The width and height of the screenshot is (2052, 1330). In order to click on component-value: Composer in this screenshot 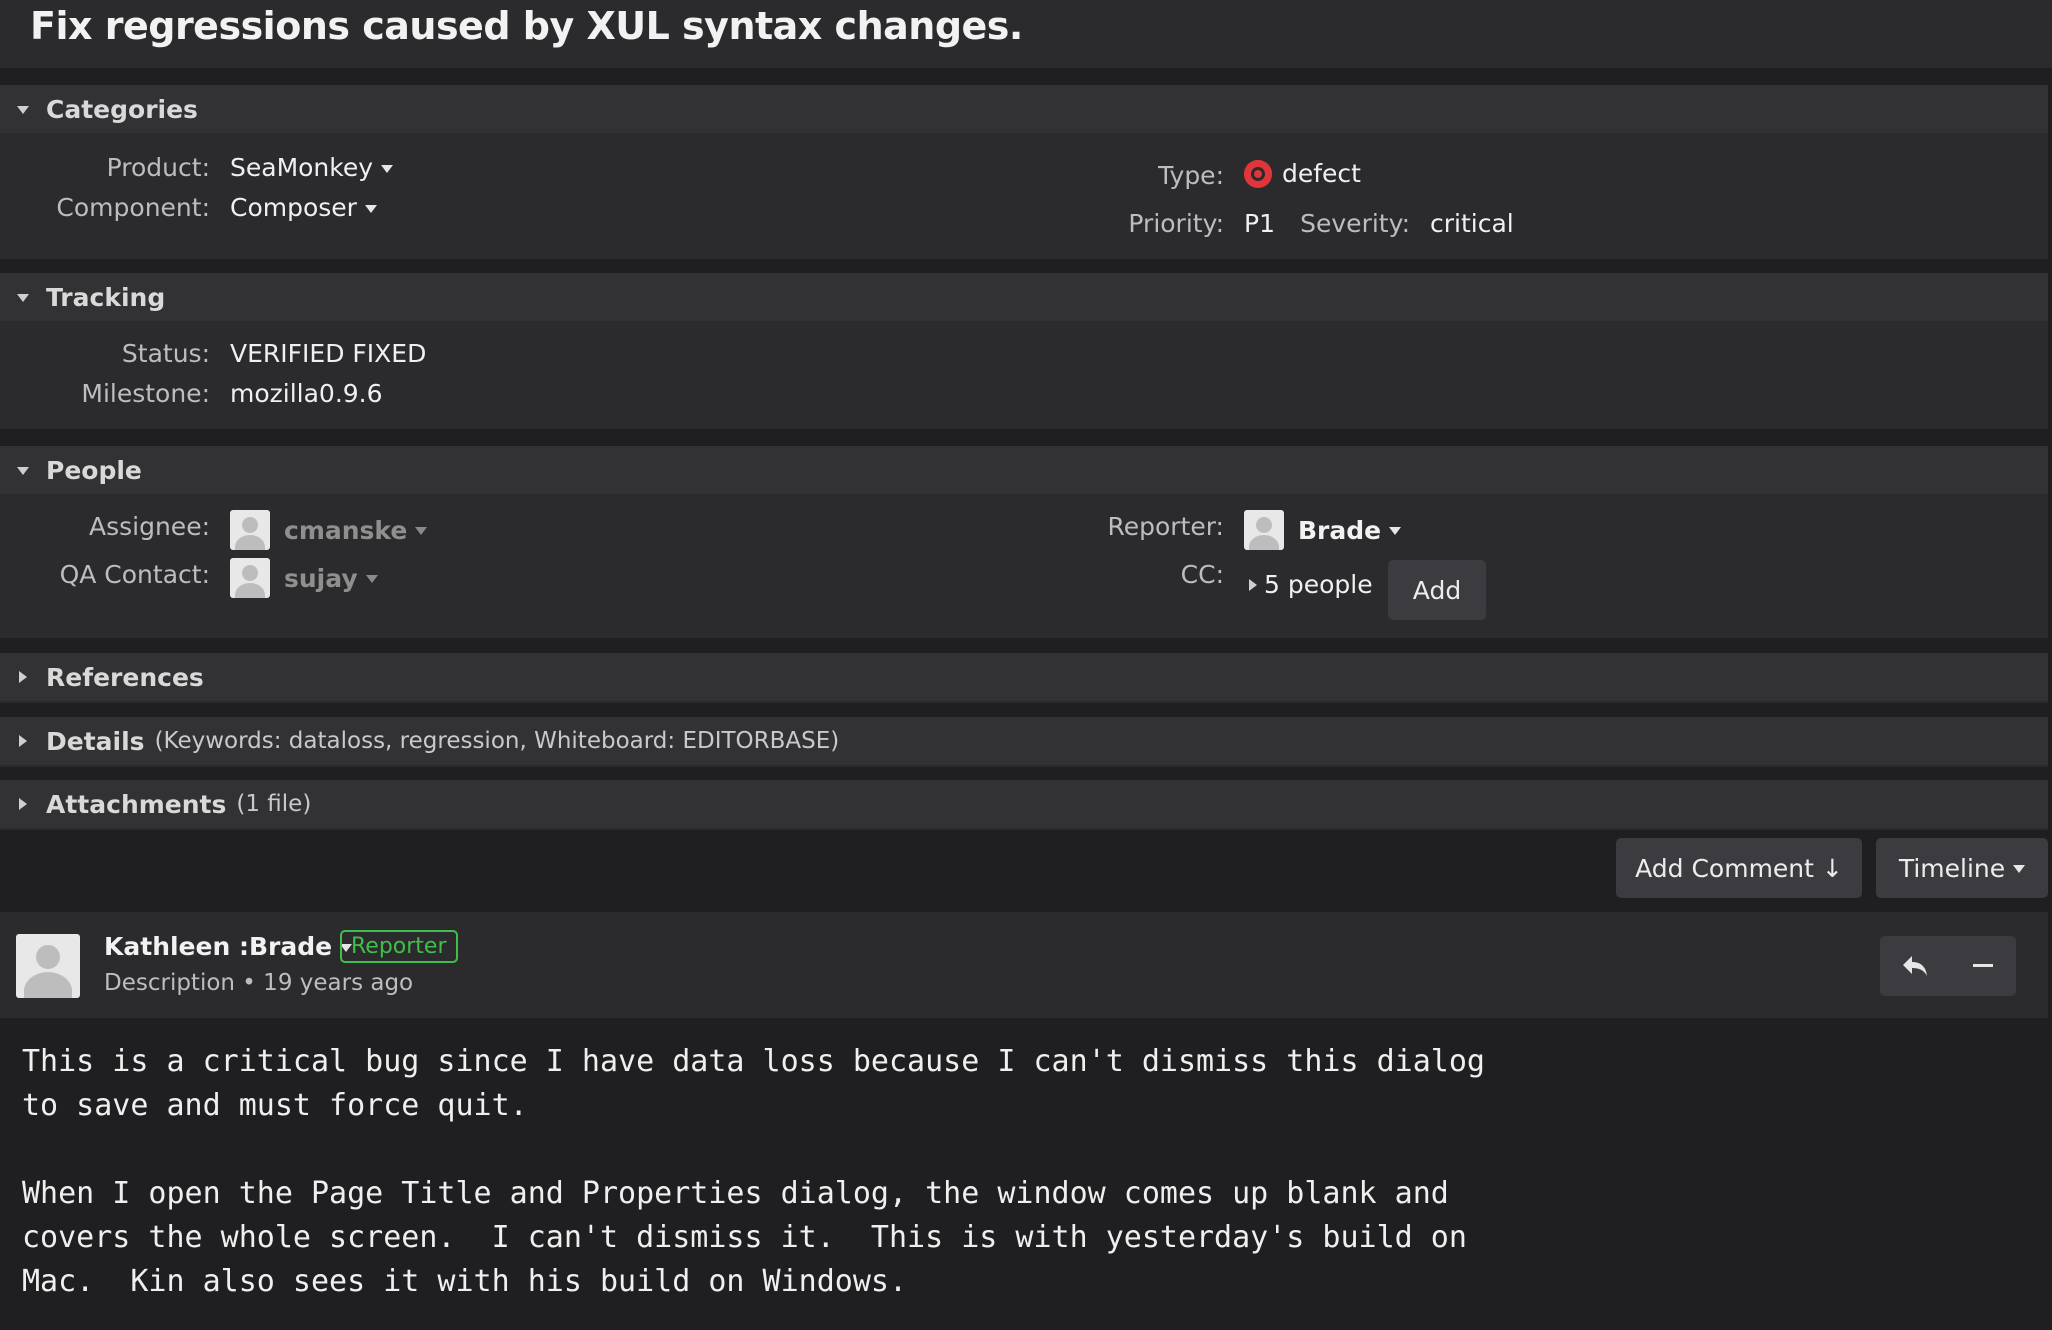, I will do `click(303, 207)`.